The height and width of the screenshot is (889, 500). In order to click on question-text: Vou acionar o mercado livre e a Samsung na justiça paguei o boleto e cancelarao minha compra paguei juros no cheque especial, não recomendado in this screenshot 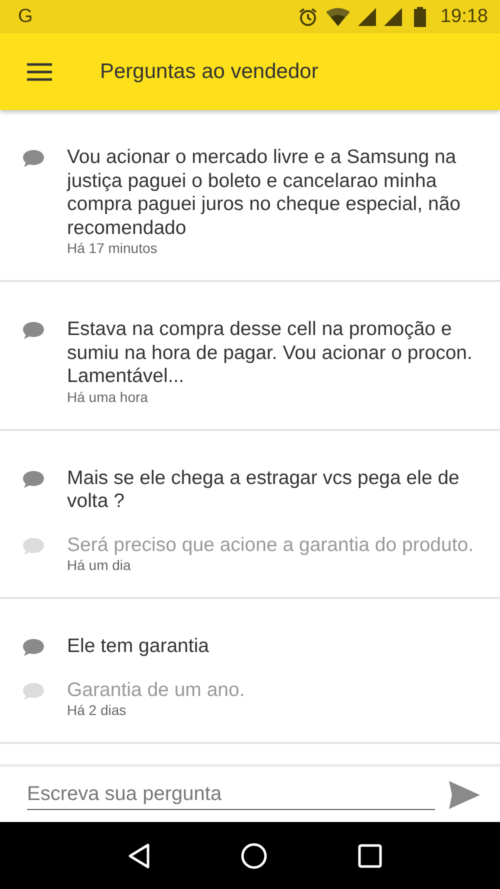, I will do `click(264, 193)`.